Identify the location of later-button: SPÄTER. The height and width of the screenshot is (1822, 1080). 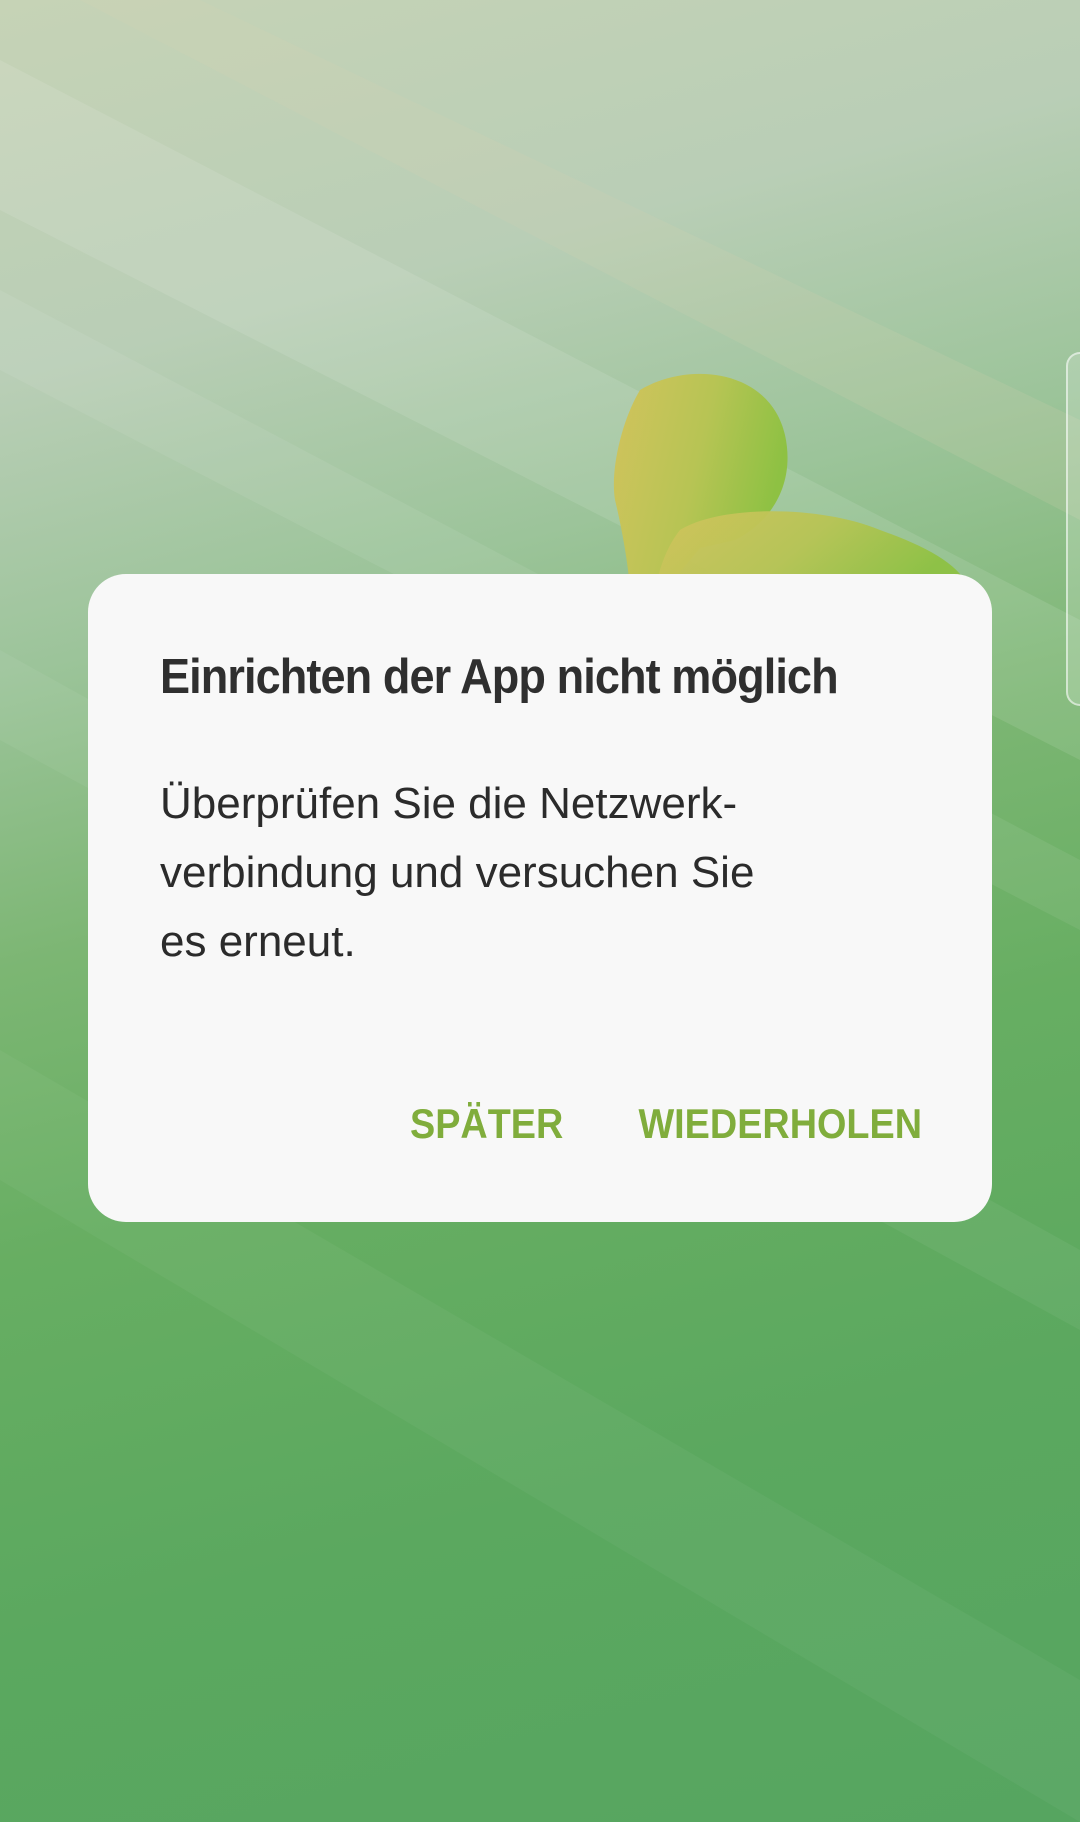
(486, 1124).